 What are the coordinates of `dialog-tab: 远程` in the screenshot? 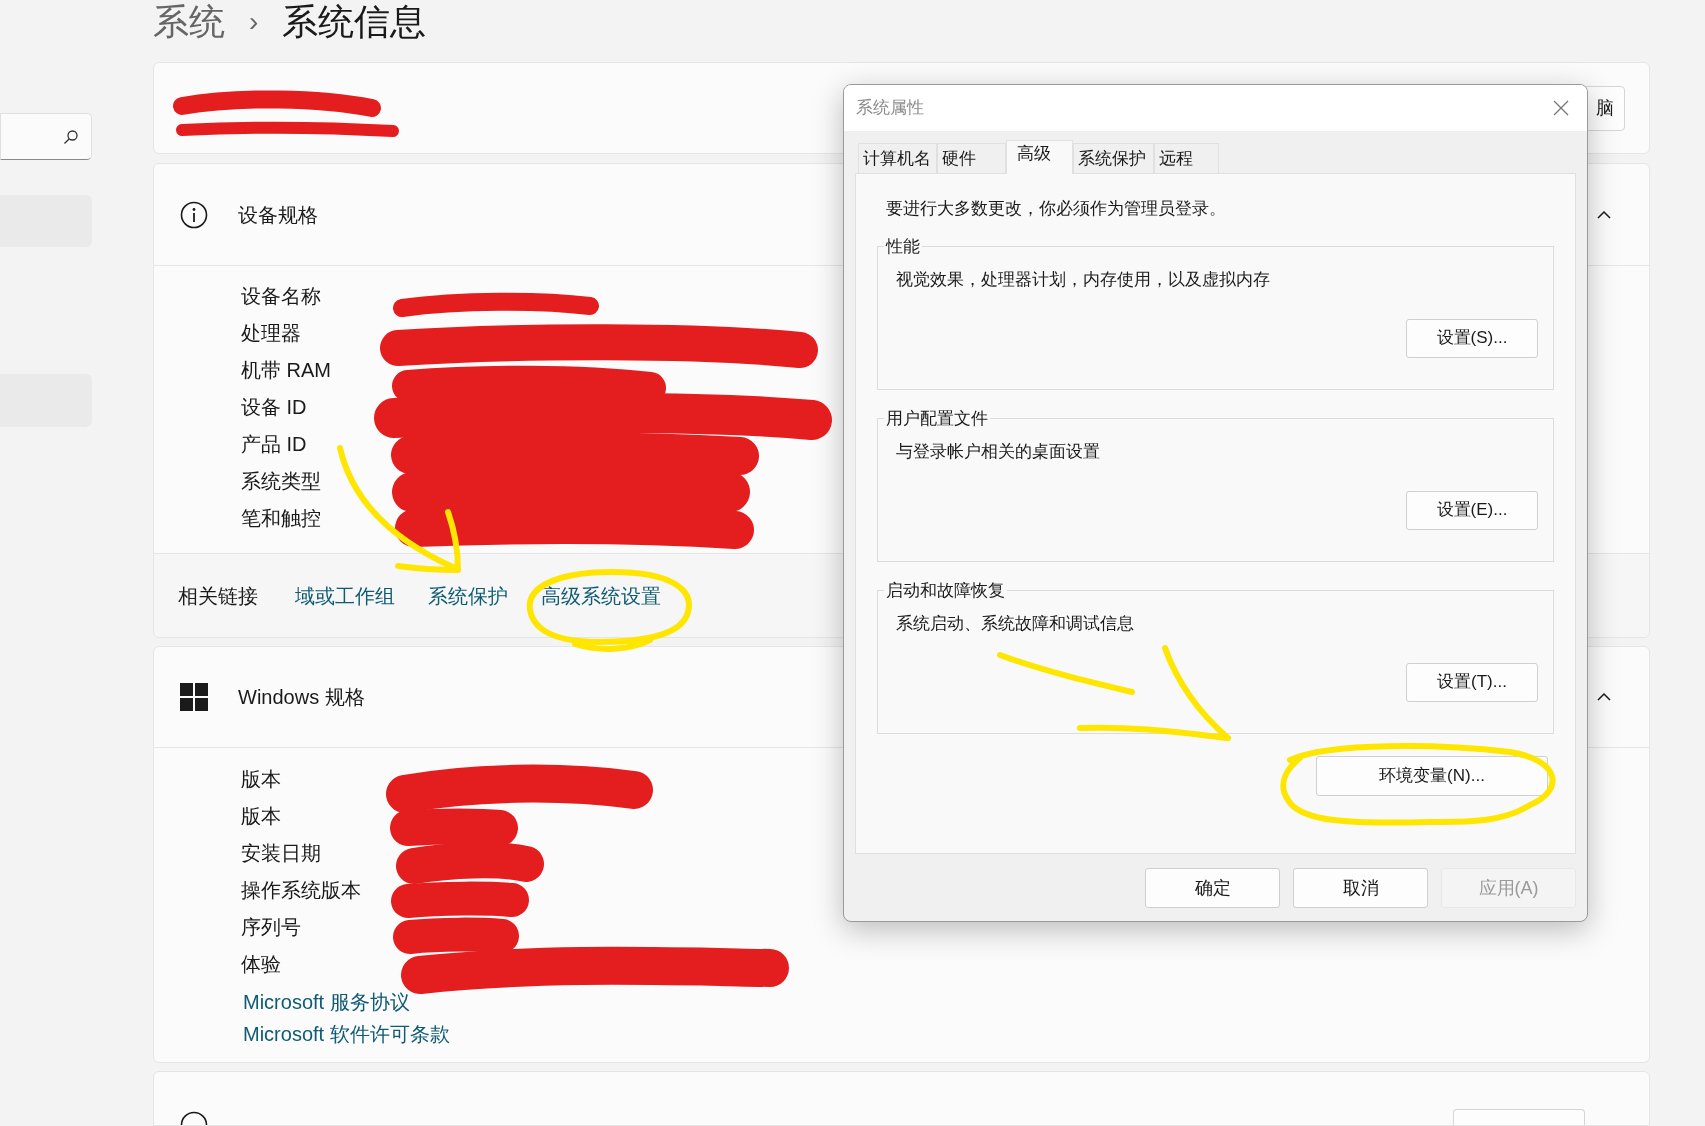 It's located at (1186, 158).